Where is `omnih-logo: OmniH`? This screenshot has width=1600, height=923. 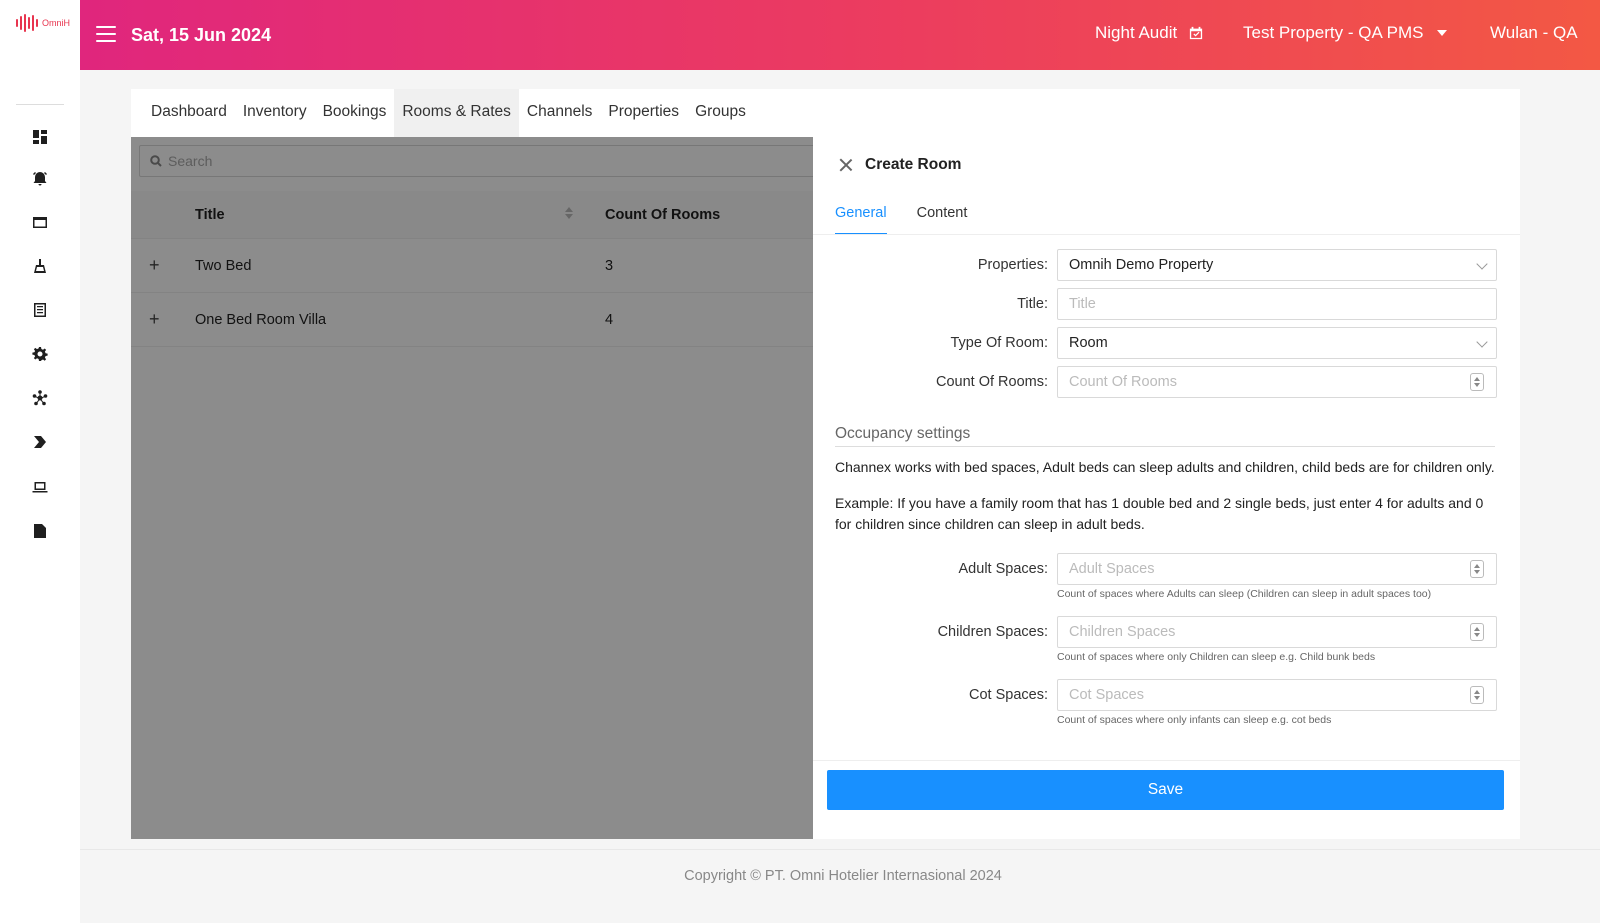 omnih-logo: OmniH is located at coordinates (43, 23).